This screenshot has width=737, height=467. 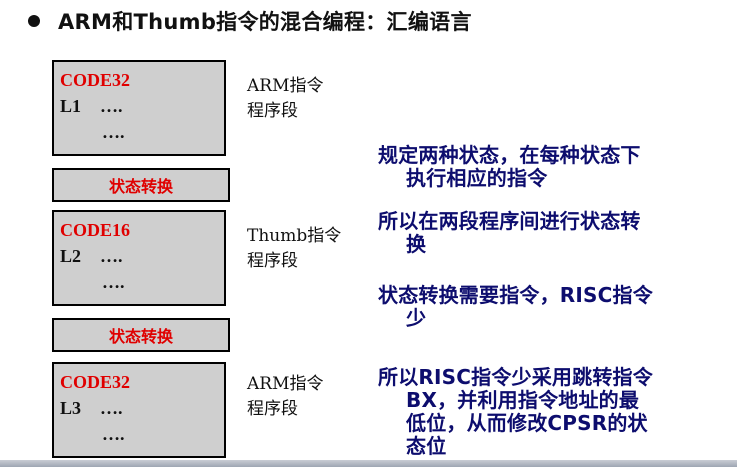 I want to click on note-line: 换, so click(x=416, y=244).